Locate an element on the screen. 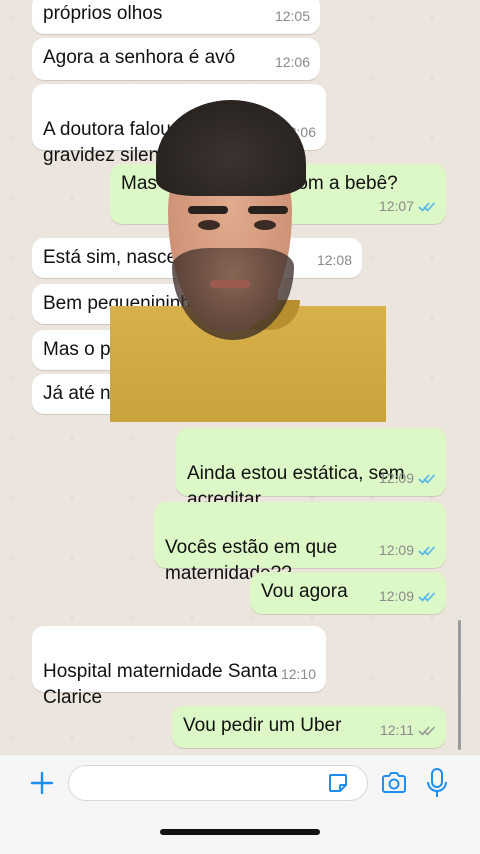  hair is located at coordinates (231, 148).